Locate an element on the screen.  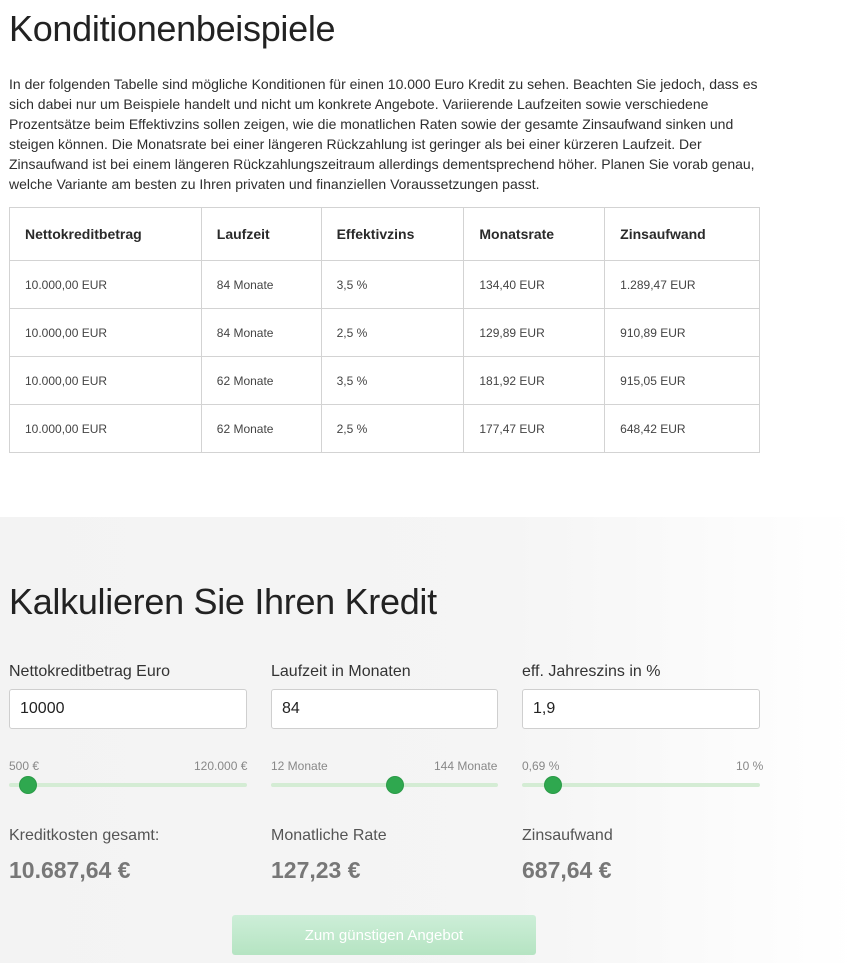
rate-slider-thumb is located at coordinates (552, 785).